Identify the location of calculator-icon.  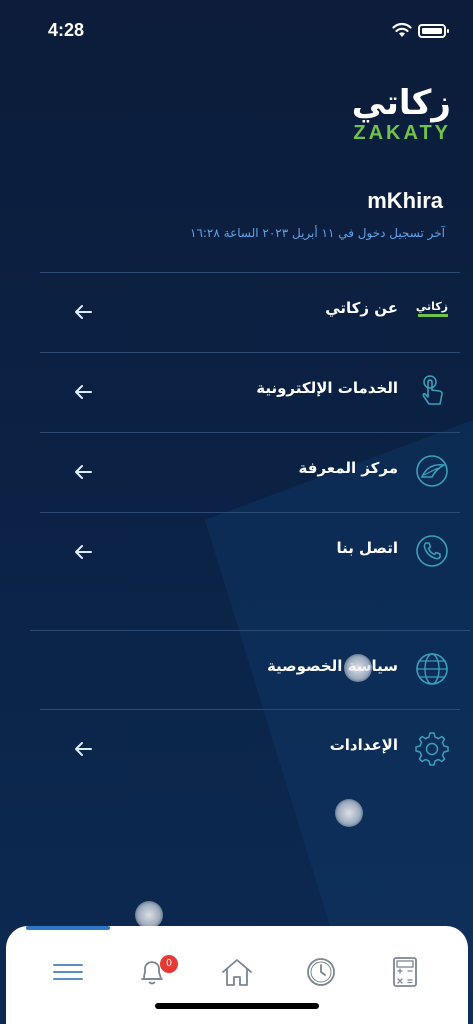
(405, 972).